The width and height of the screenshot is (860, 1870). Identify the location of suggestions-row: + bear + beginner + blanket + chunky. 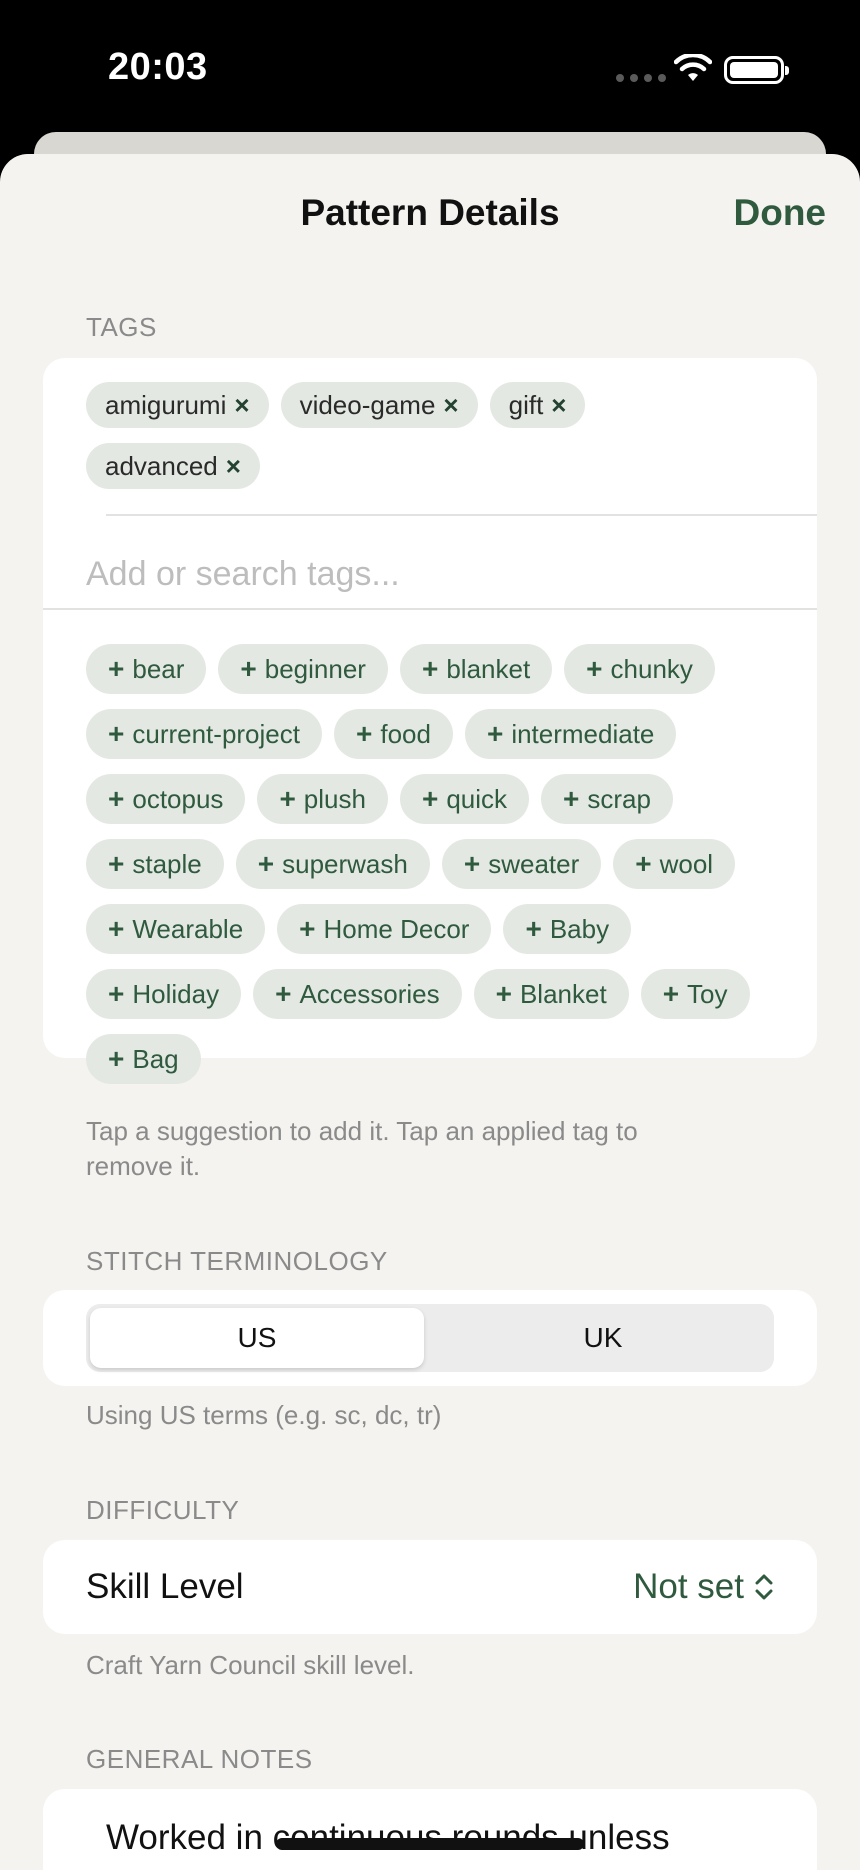
(400, 669).